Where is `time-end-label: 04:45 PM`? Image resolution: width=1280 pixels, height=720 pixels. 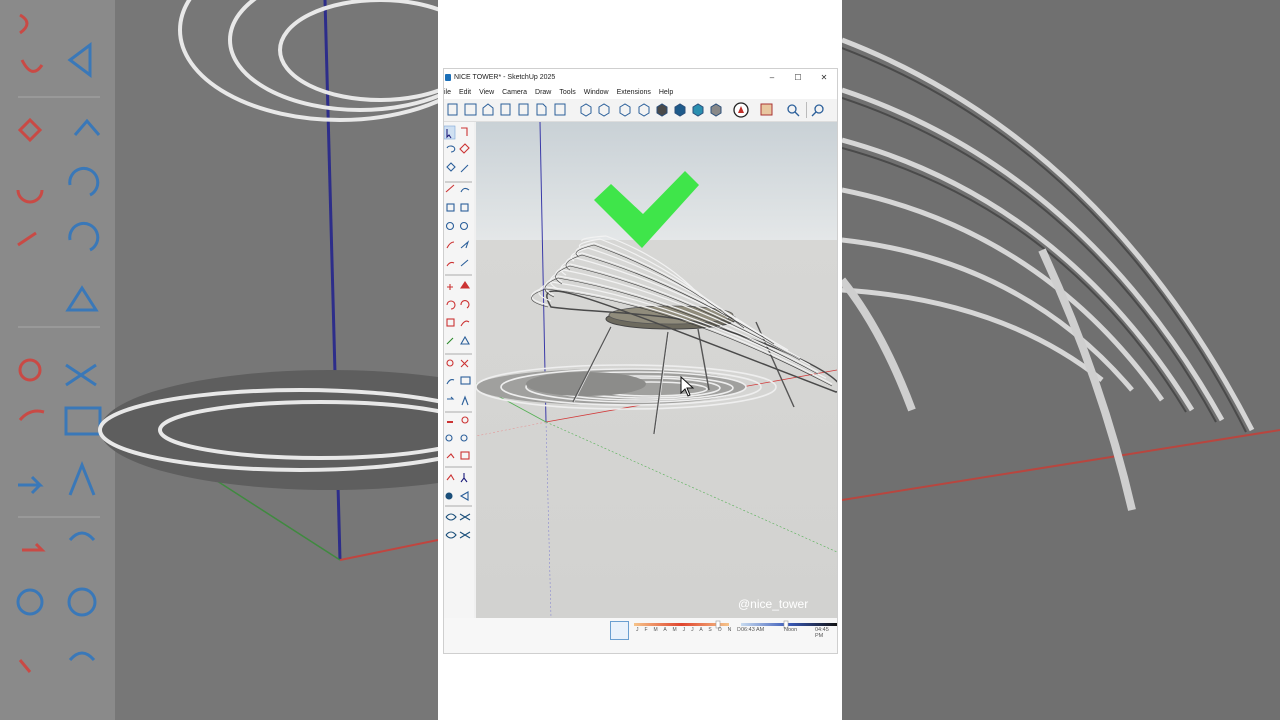 time-end-label: 04:45 PM is located at coordinates (822, 633).